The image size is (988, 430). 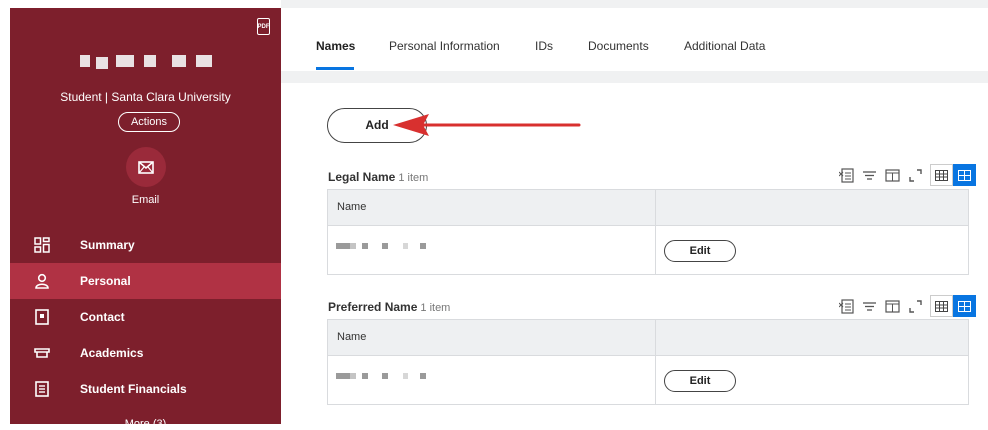 I want to click on person-icon, so click(x=42, y=281).